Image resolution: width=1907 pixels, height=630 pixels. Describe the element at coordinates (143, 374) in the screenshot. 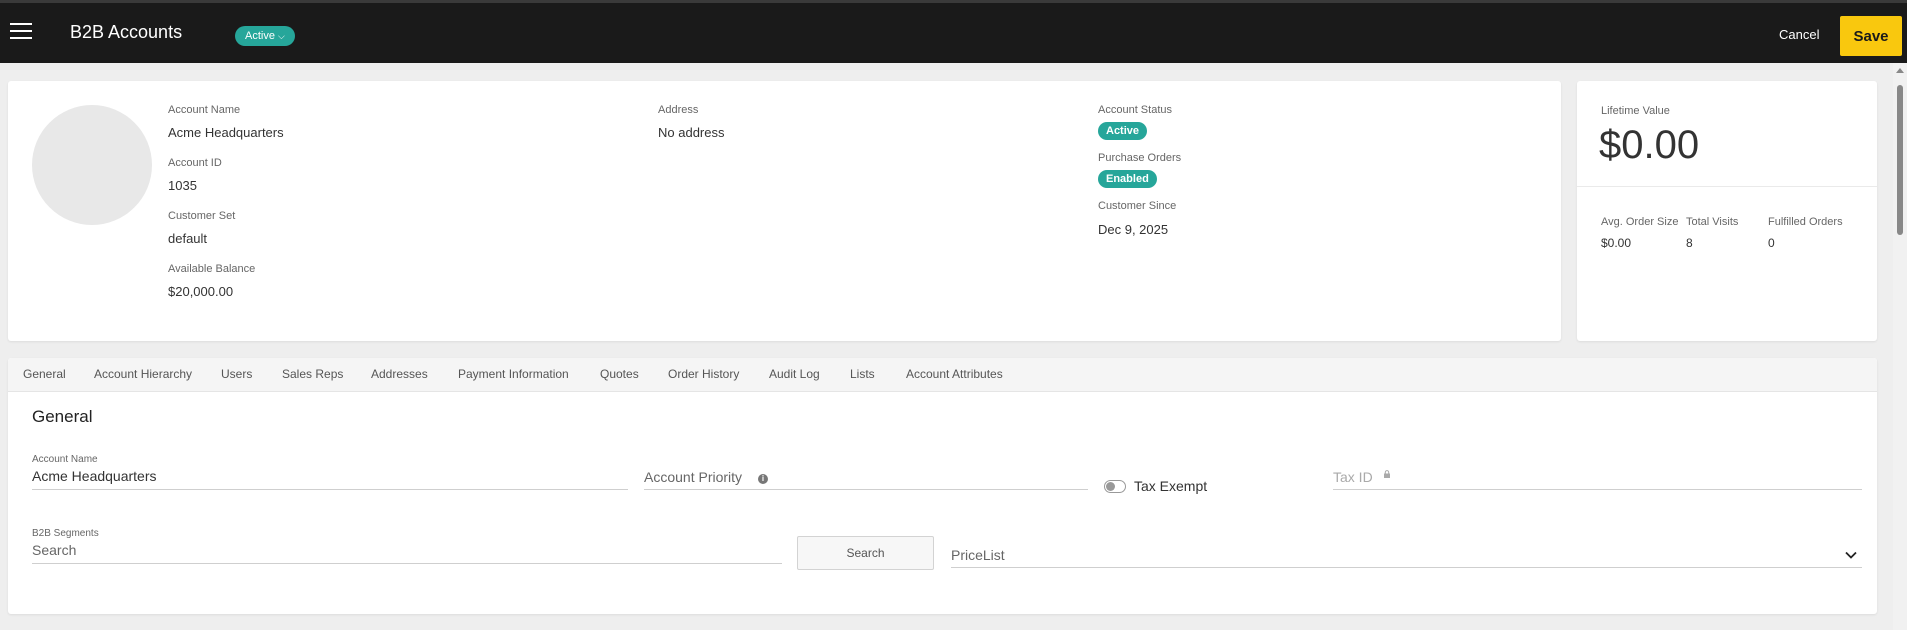

I see `tab-account-hierarchy: Account Hierarchy` at that location.